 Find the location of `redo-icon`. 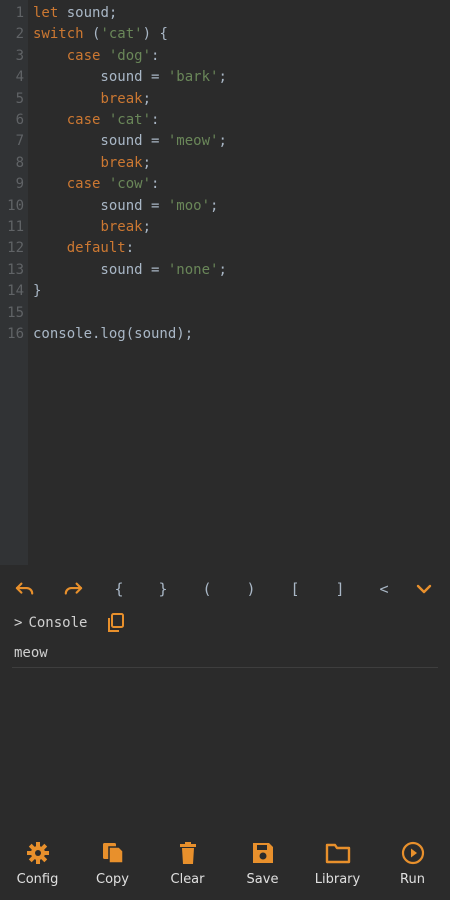

redo-icon is located at coordinates (73, 588).